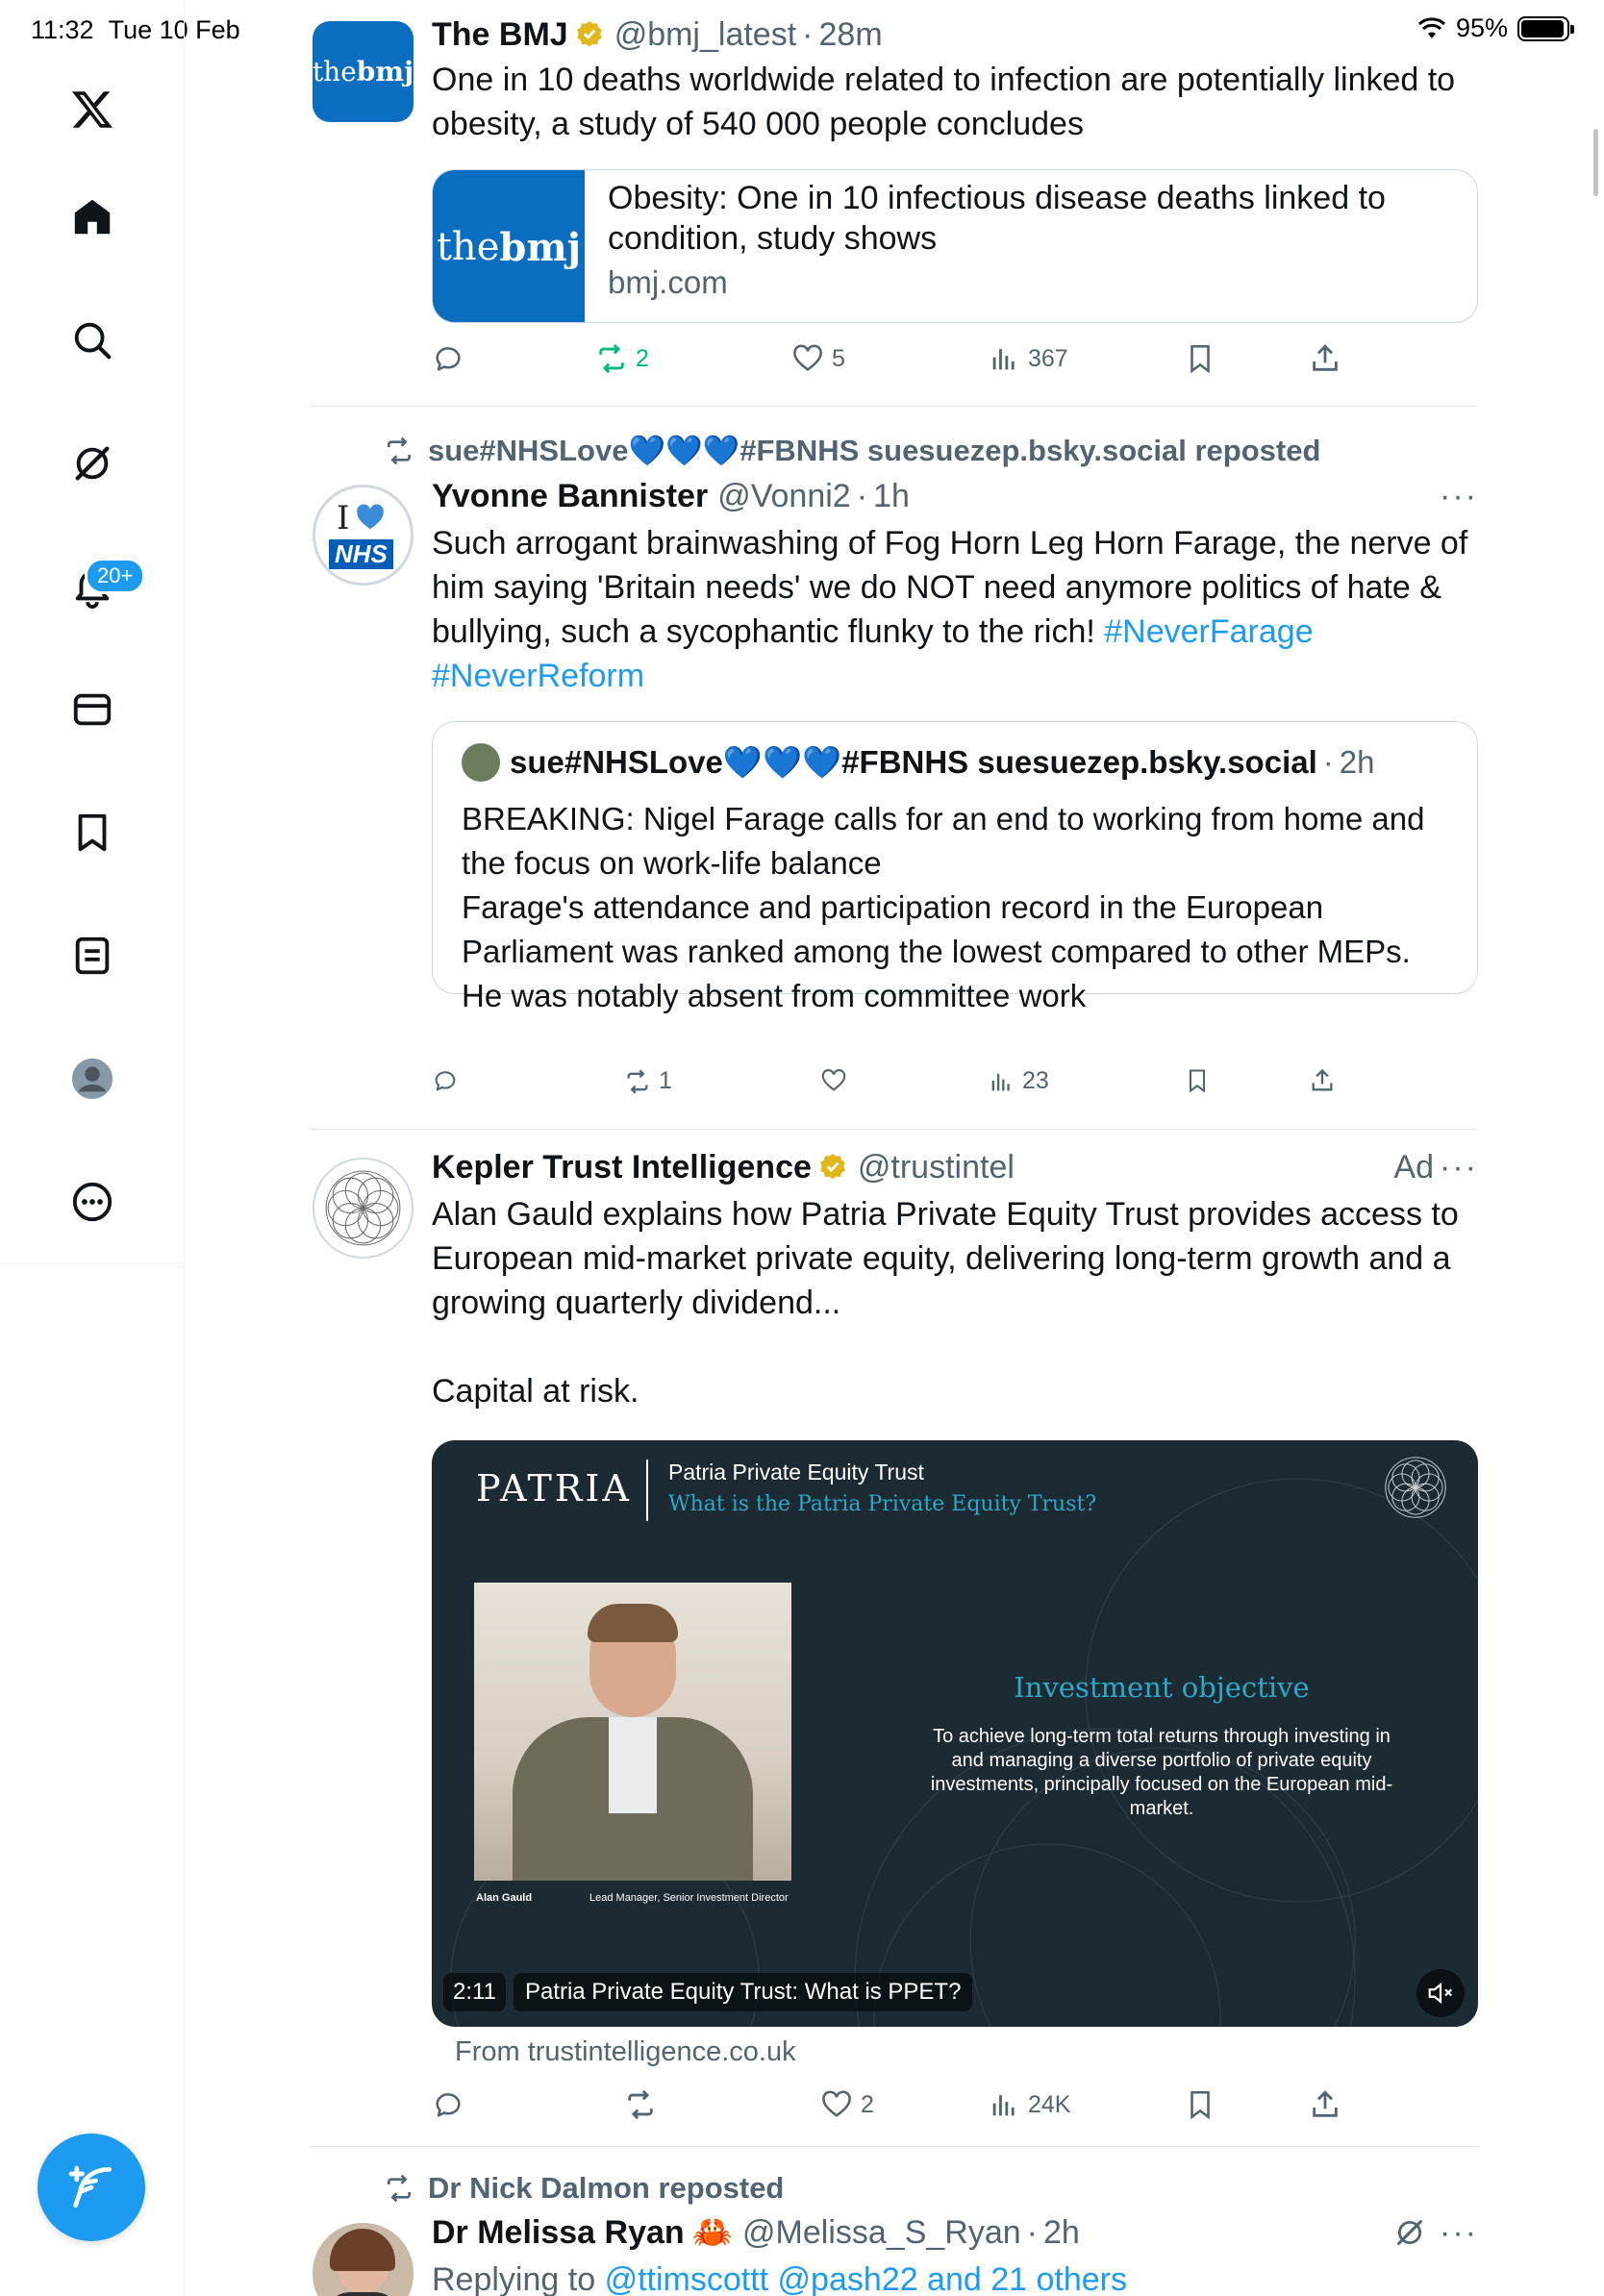  I want to click on quoted-time: 2h, so click(1357, 762).